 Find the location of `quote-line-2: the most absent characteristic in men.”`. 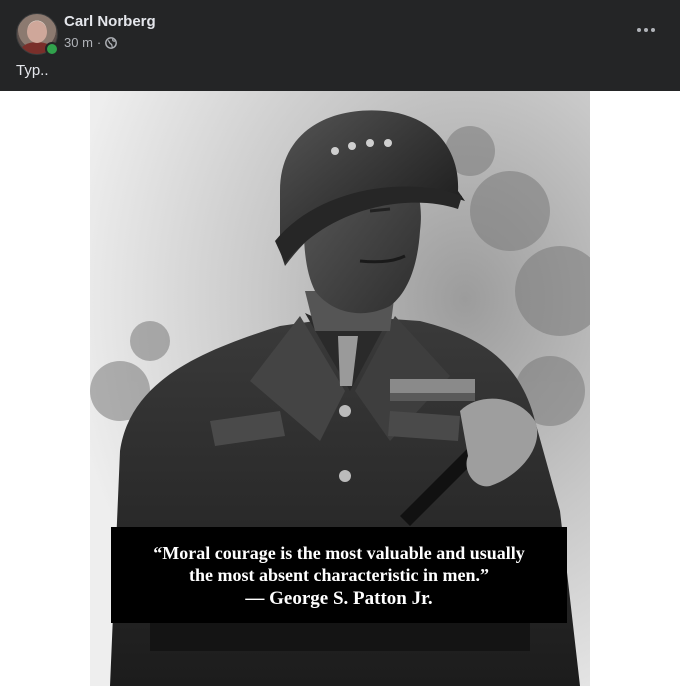

quote-line-2: the most absent characteristic in men.” is located at coordinates (339, 575).